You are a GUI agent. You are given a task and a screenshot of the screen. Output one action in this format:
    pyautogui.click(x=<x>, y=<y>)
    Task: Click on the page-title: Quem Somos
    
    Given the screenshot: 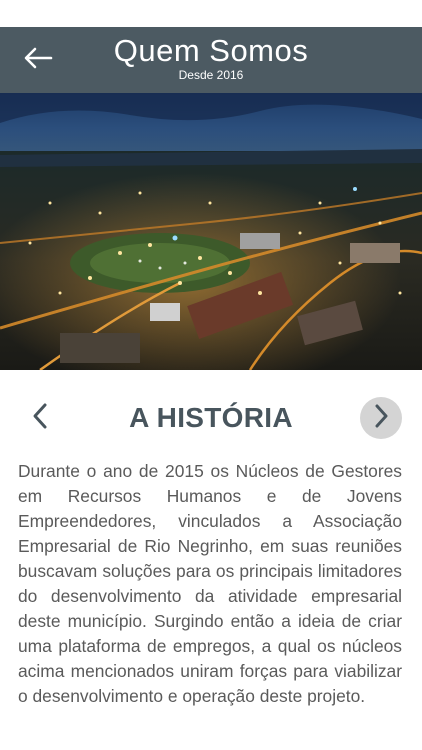 What is the action you would take?
    pyautogui.click(x=211, y=50)
    